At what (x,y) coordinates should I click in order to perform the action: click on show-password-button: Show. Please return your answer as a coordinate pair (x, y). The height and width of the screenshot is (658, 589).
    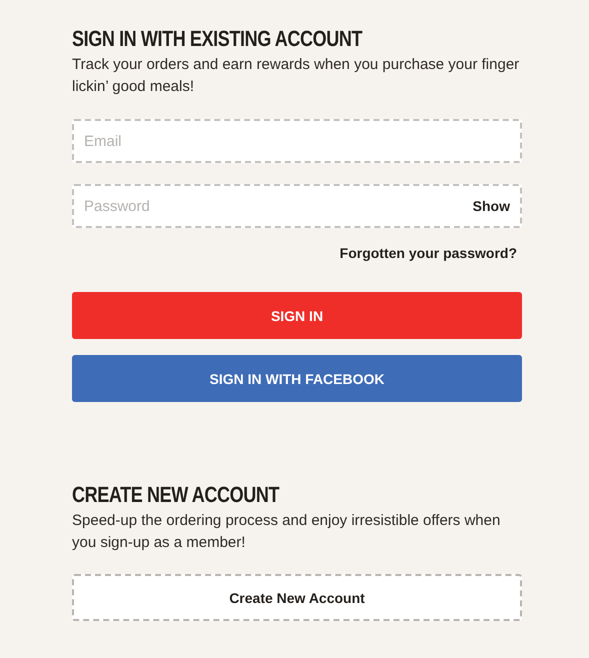
    Looking at the image, I should click on (491, 206).